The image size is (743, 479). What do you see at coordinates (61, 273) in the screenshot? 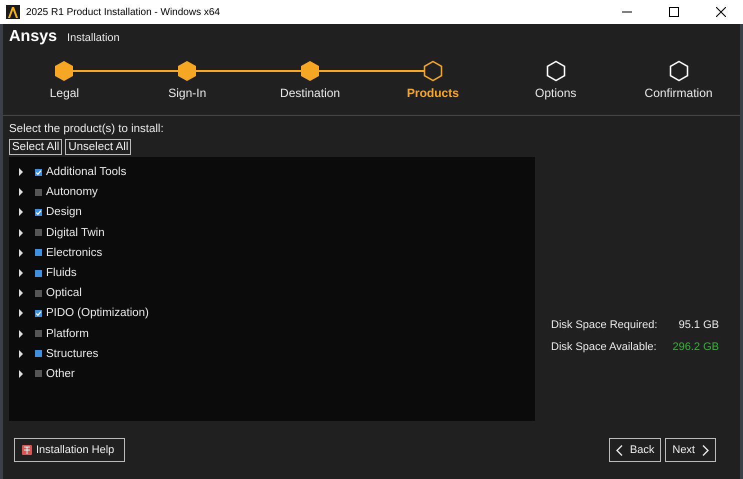
I see `product-label: Fluids` at bounding box center [61, 273].